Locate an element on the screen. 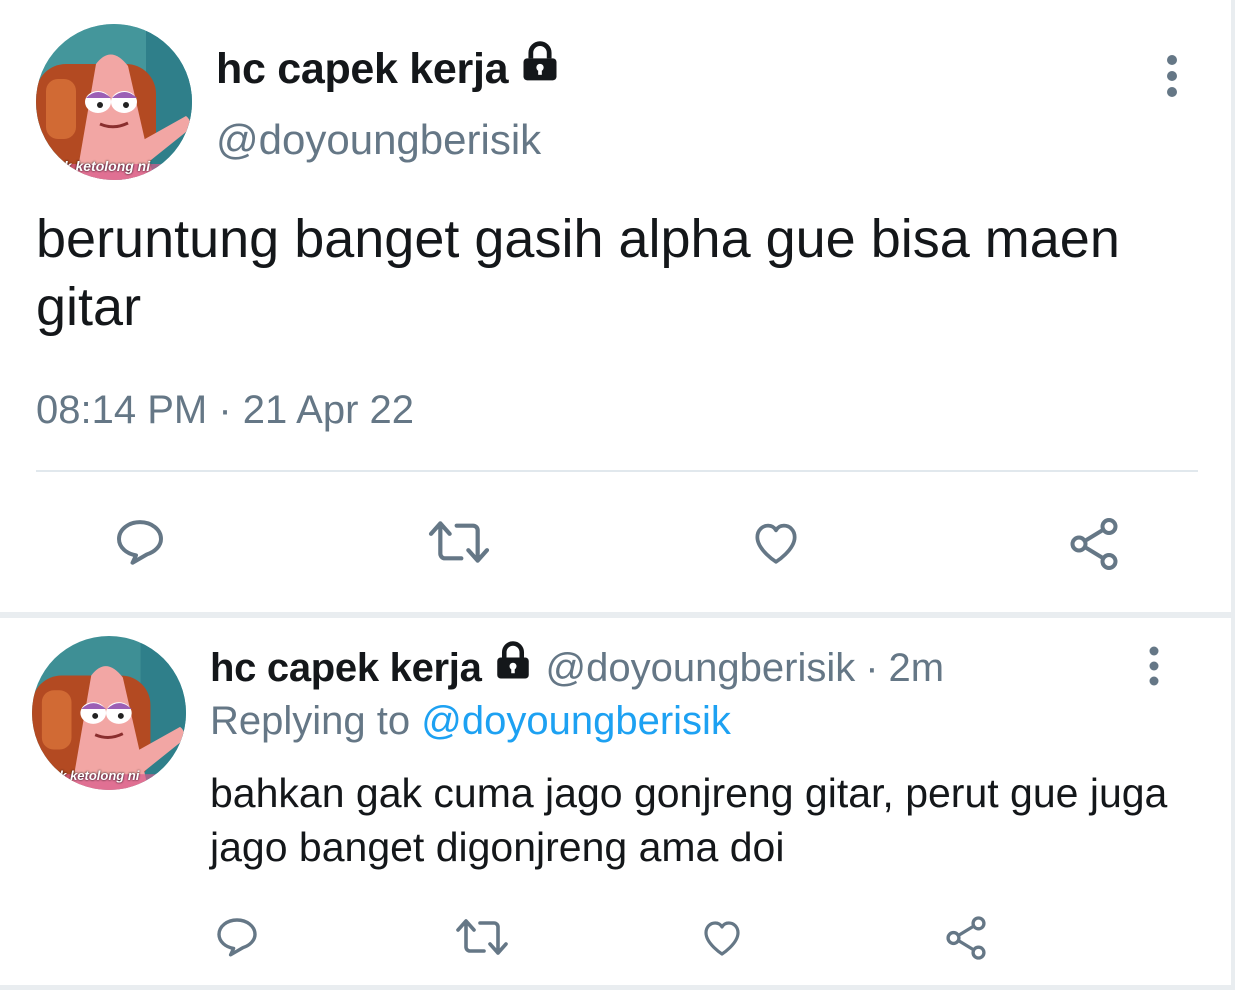  replying-to: Replying to @doyoungberisik is located at coordinates (470, 721).